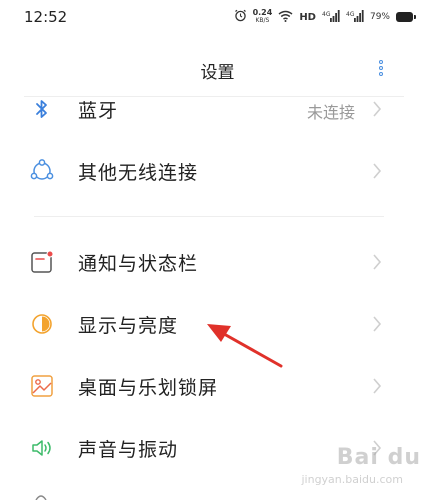  I want to click on hd-label: HD, so click(307, 17).